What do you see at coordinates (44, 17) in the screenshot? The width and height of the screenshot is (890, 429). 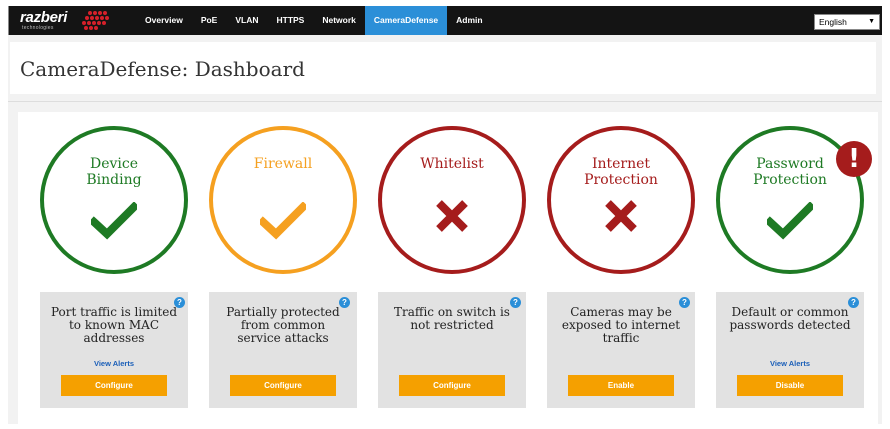 I see `logo-text: razberi` at bounding box center [44, 17].